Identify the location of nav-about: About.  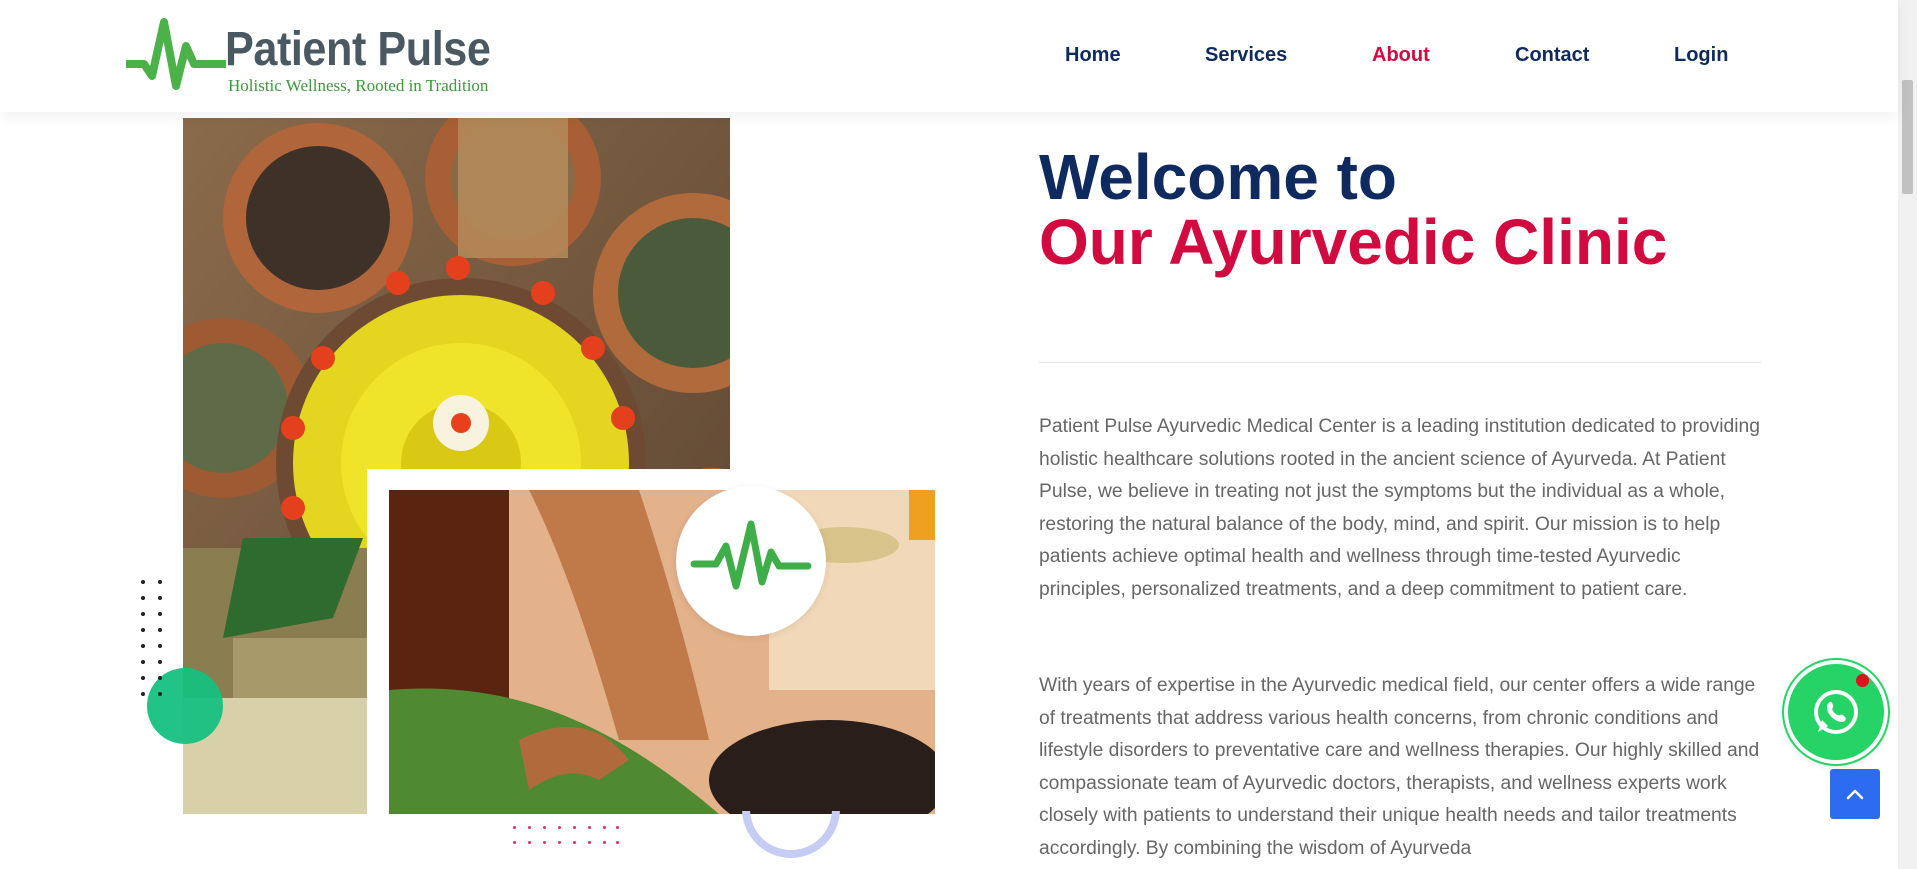
(1401, 55).